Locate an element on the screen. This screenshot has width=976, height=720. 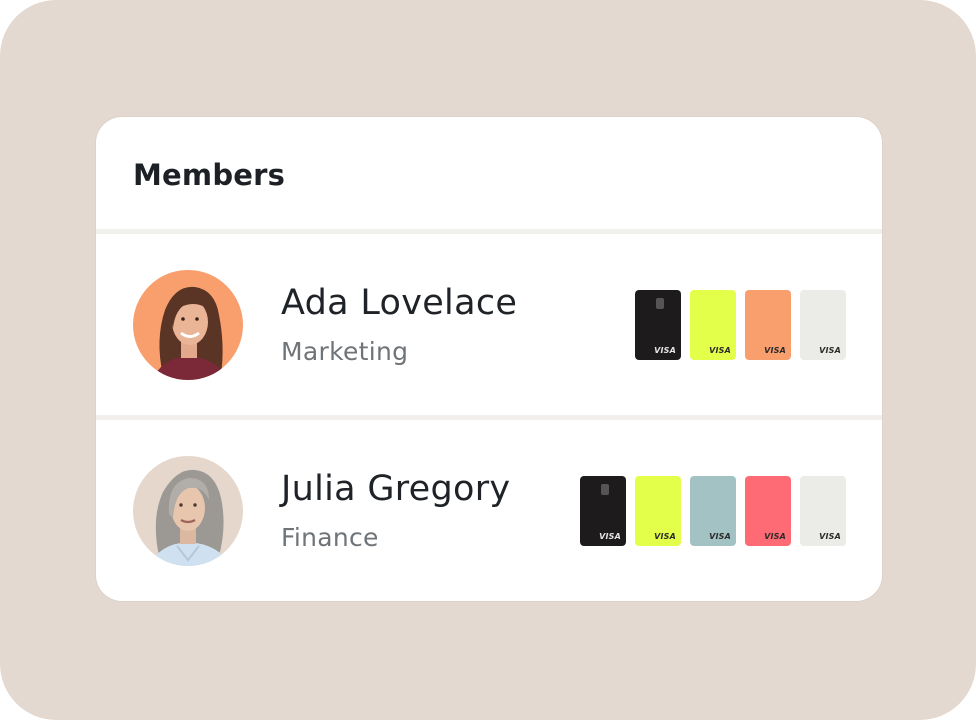
panel-title: Members is located at coordinates (209, 175).